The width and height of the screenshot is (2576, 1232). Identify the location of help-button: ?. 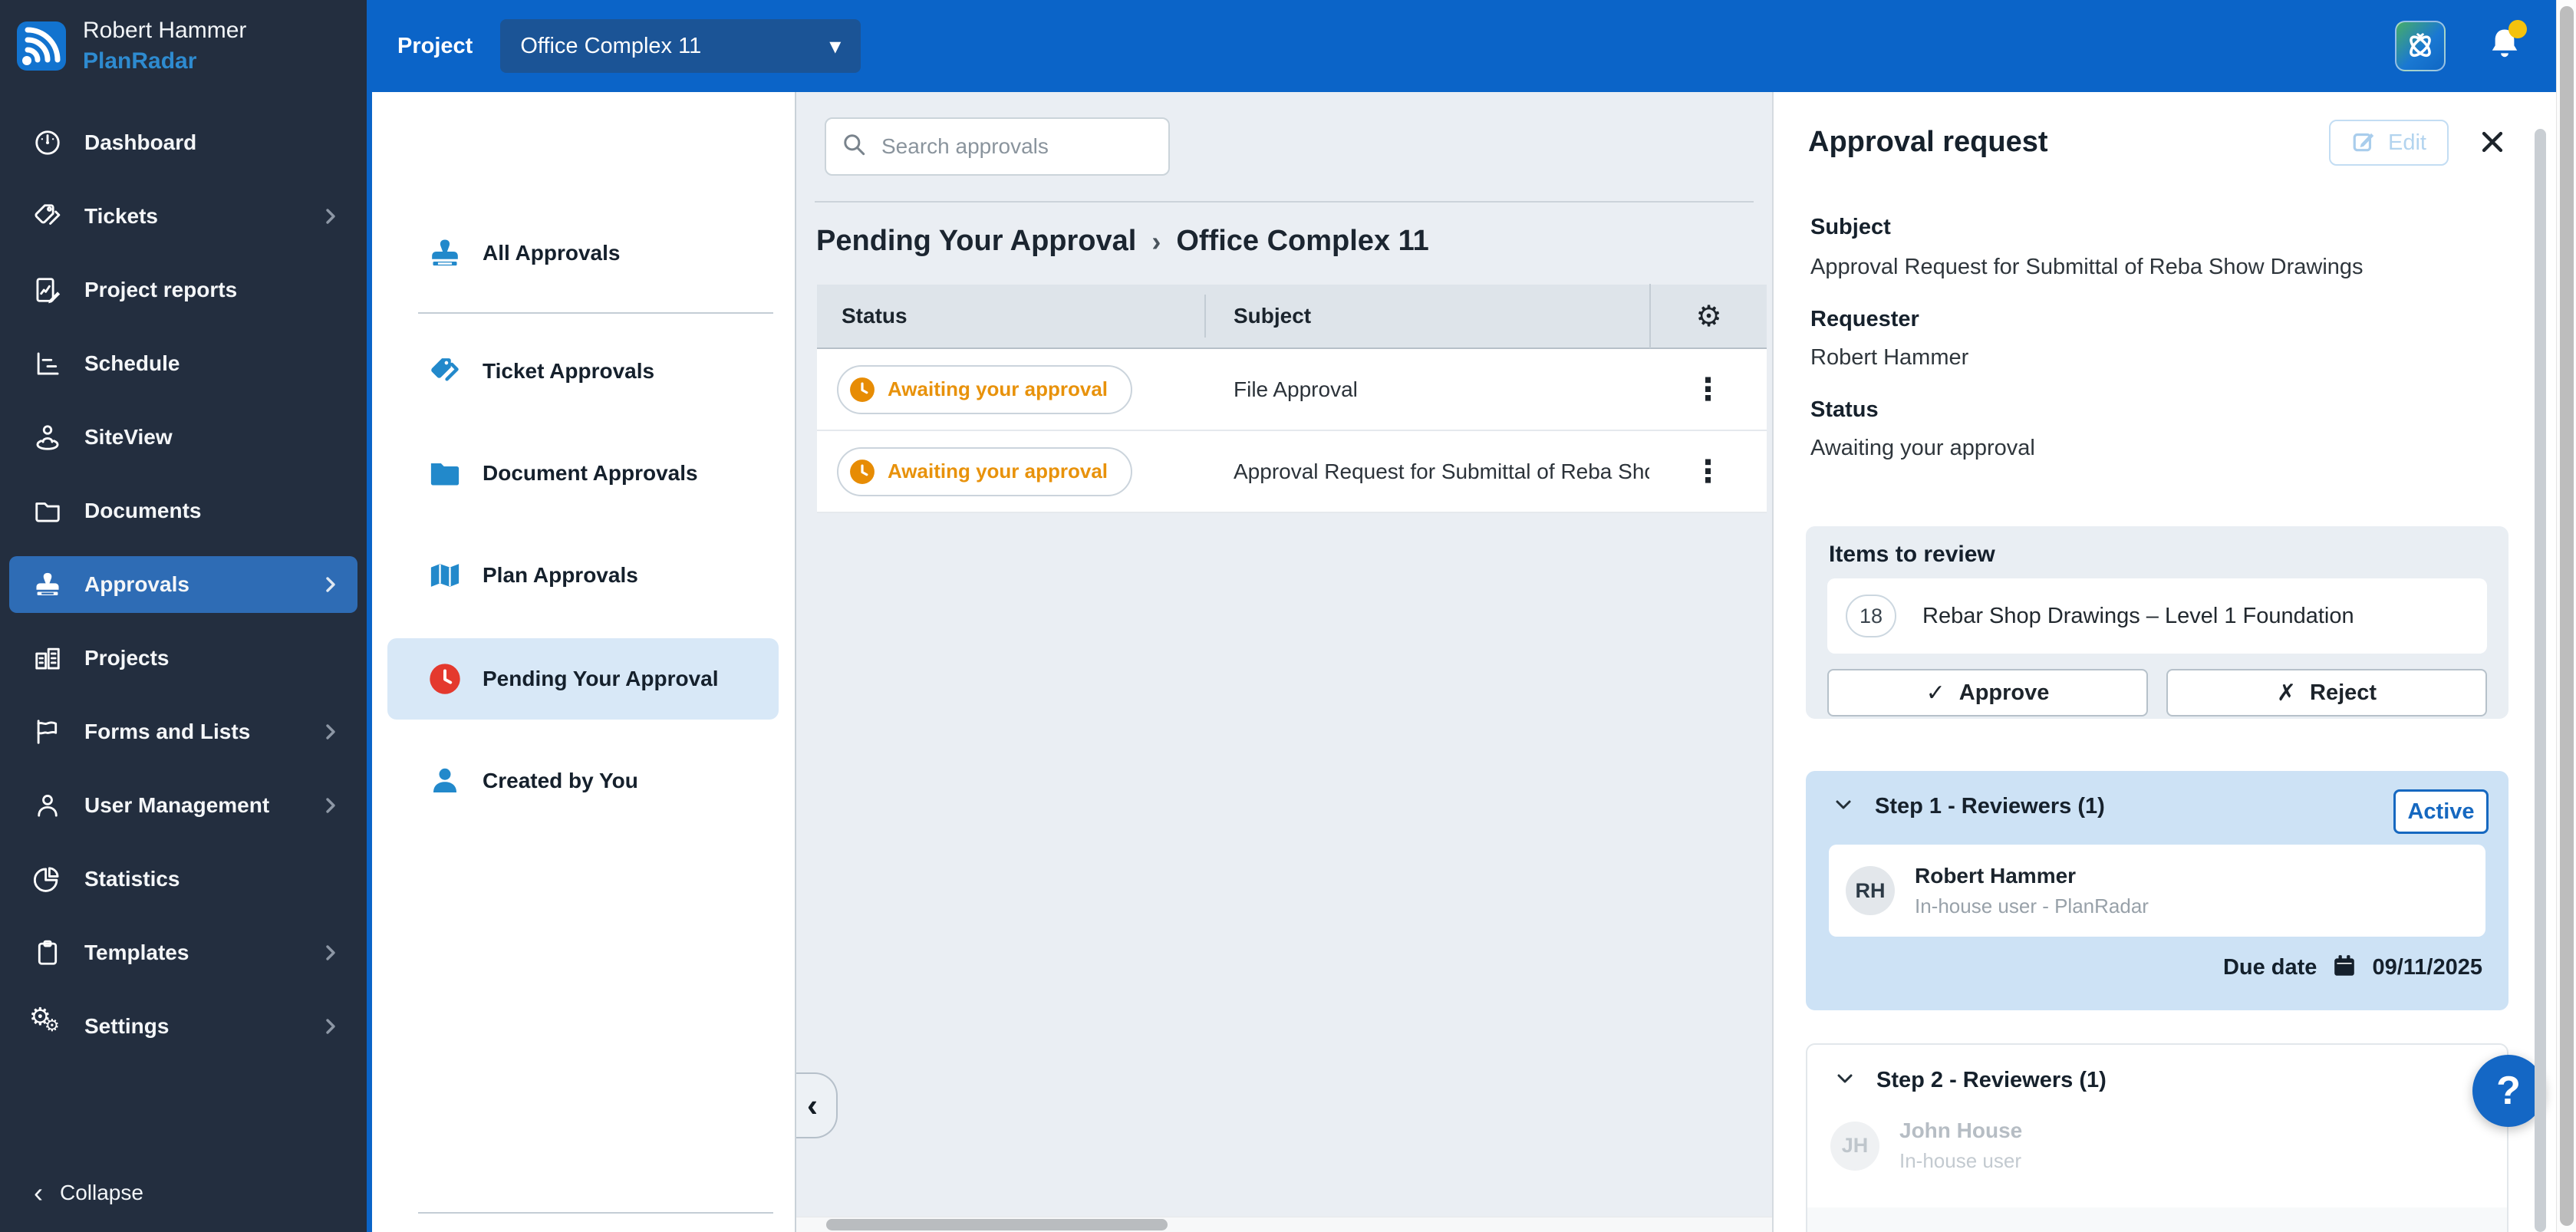
(2508, 1091).